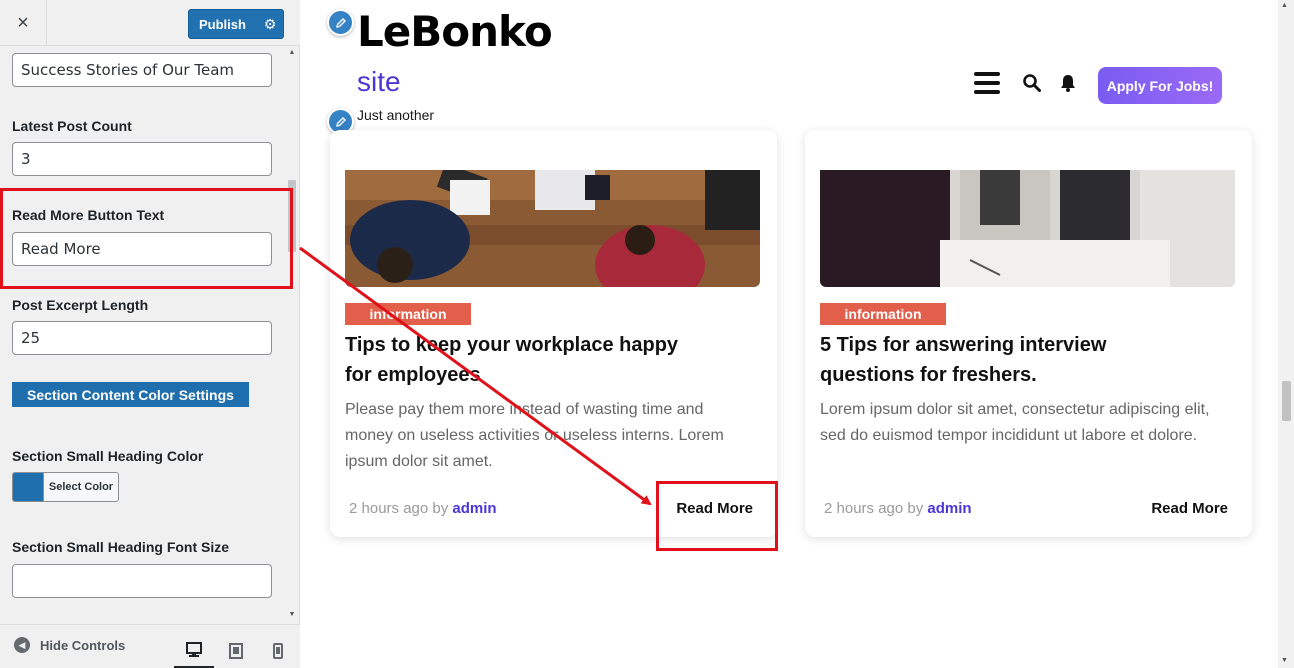 Image resolution: width=1294 pixels, height=668 pixels. I want to click on apply-for-jobs-button: Apply For Jobs!, so click(1160, 85).